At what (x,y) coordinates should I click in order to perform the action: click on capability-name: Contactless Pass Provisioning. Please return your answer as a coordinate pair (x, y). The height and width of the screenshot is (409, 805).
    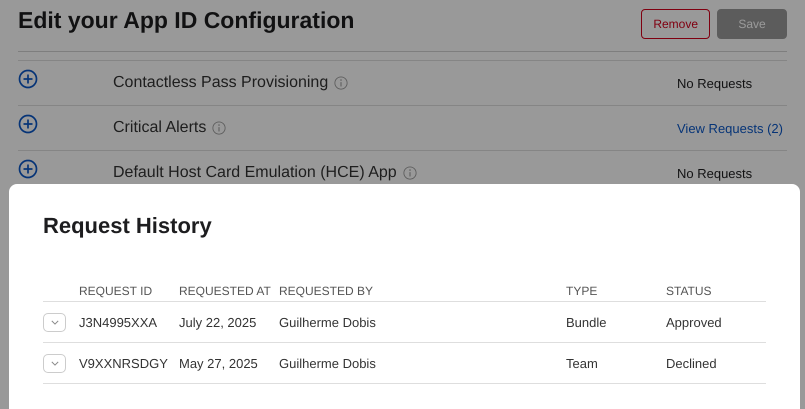
    Looking at the image, I should click on (220, 83).